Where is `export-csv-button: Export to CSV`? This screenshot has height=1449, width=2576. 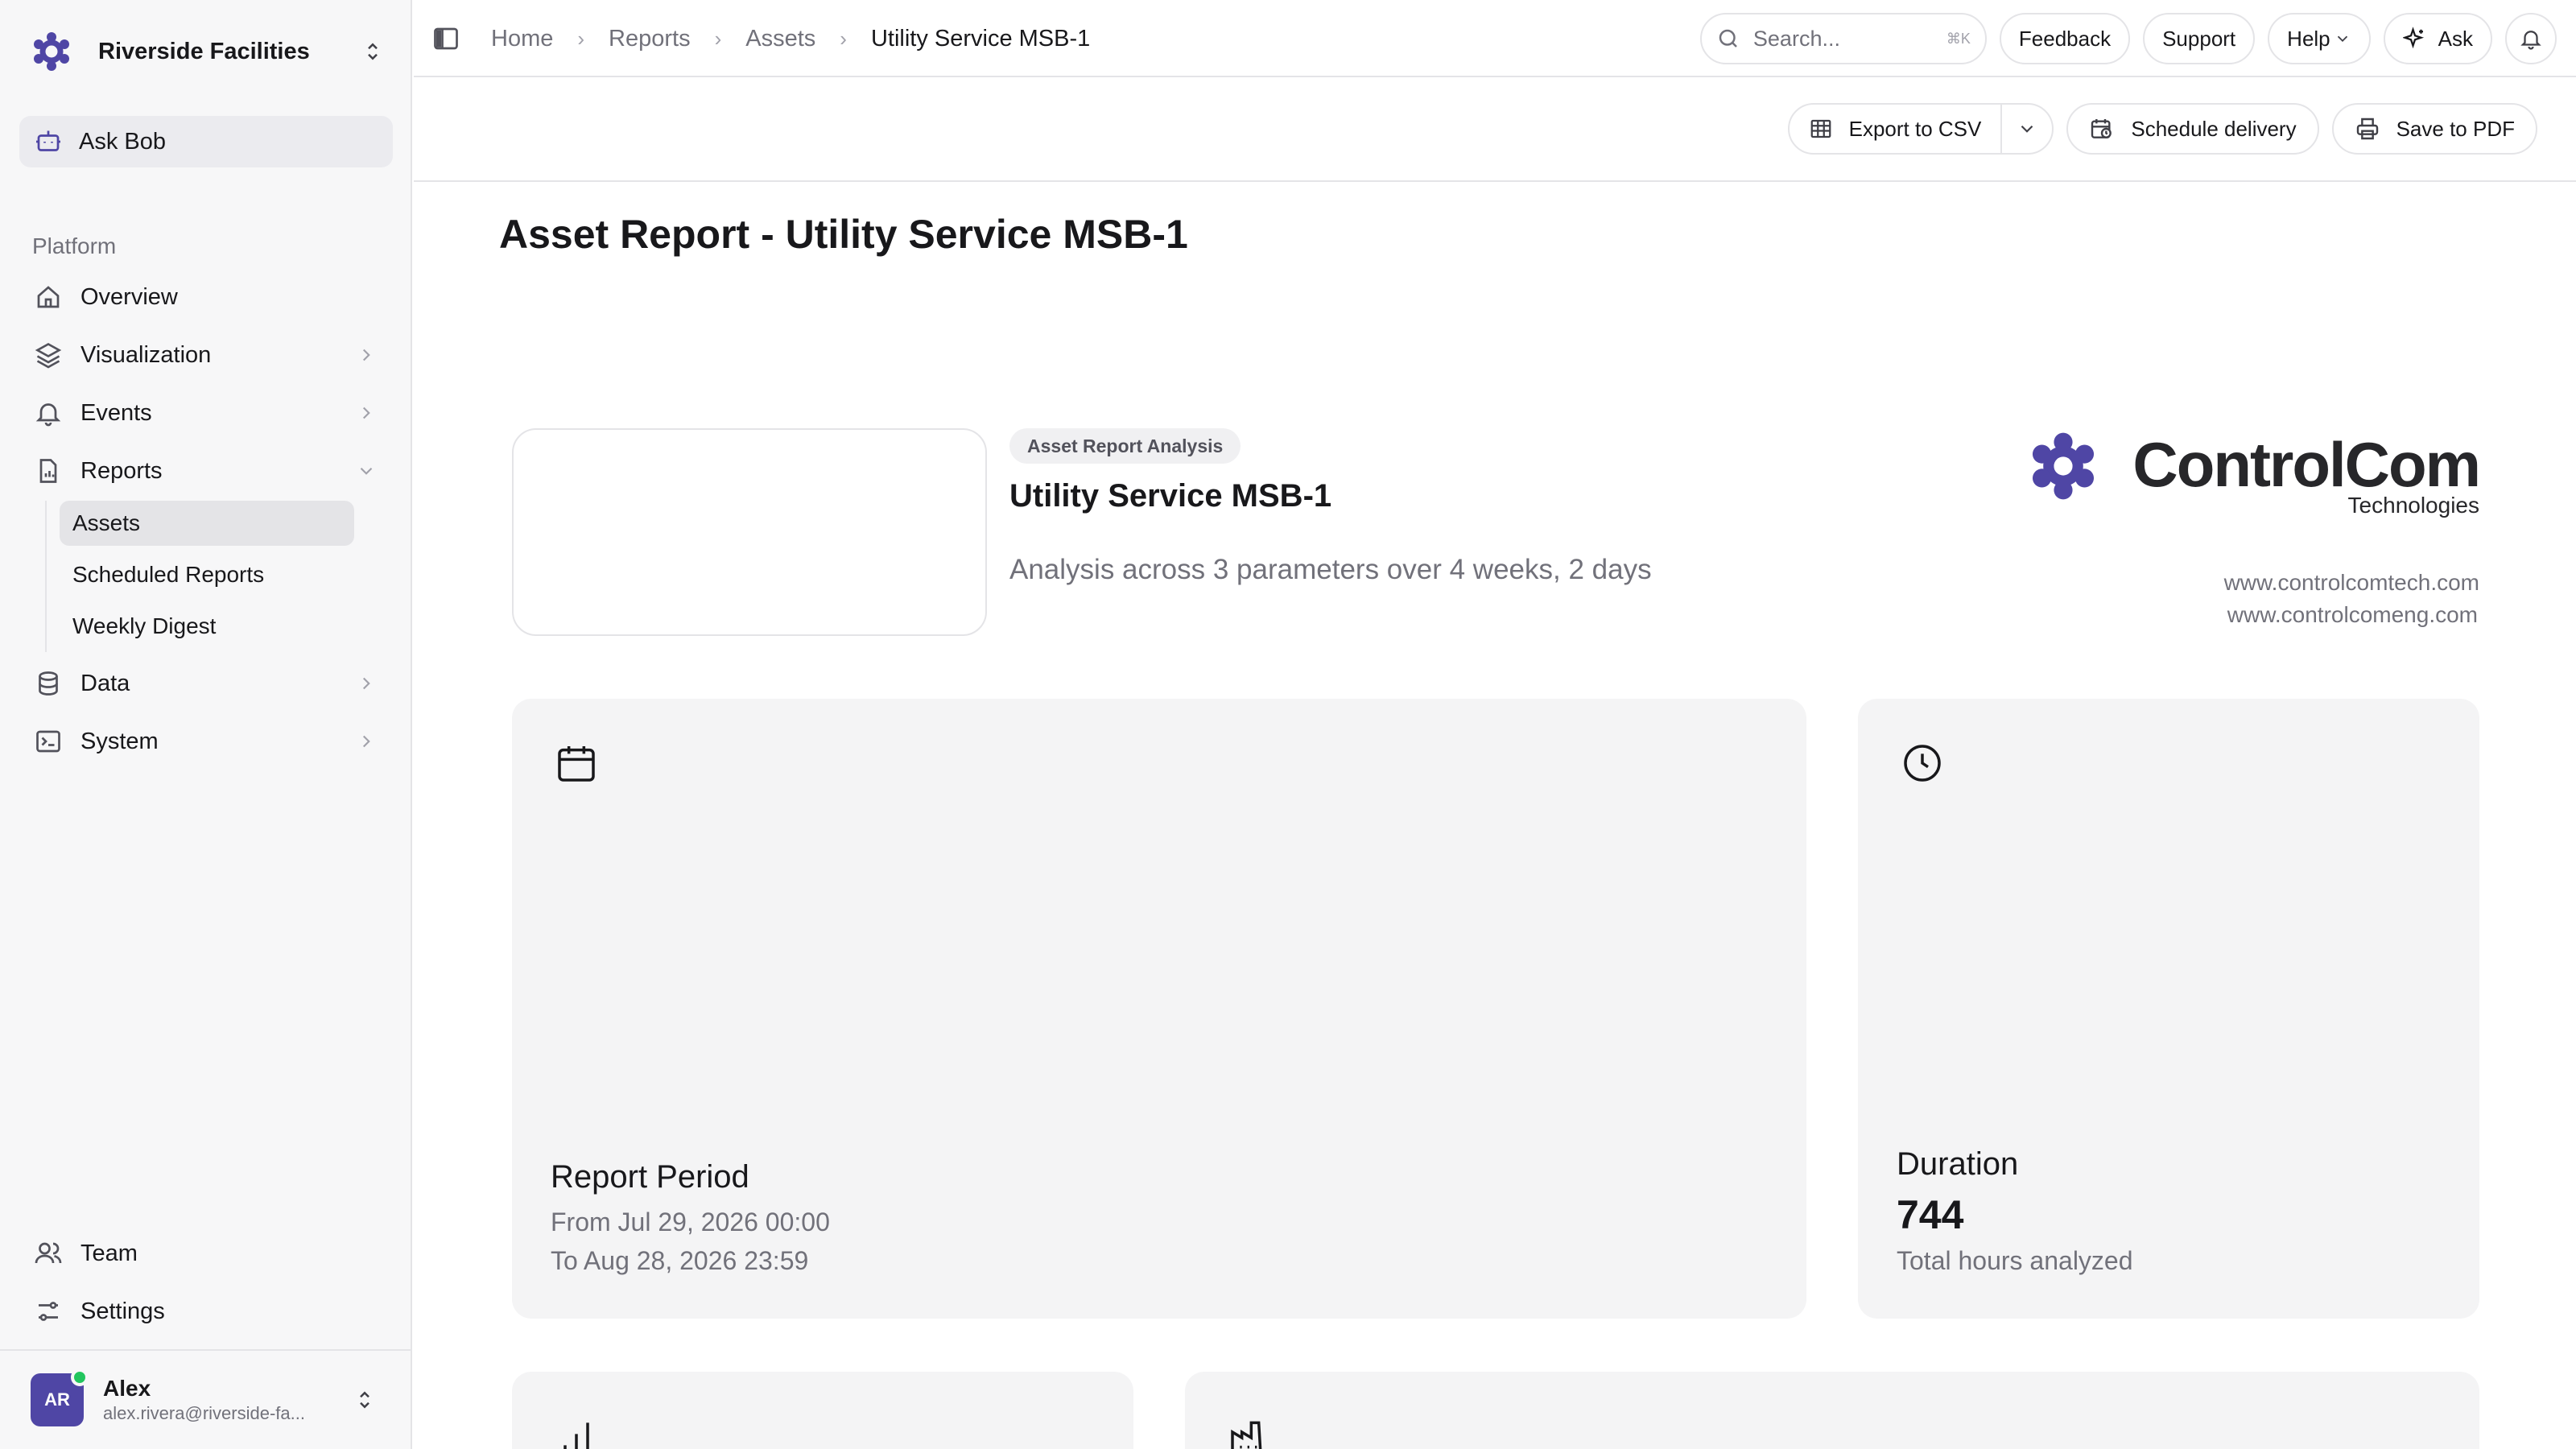
export-csv-button: Export to CSV is located at coordinates (1895, 129).